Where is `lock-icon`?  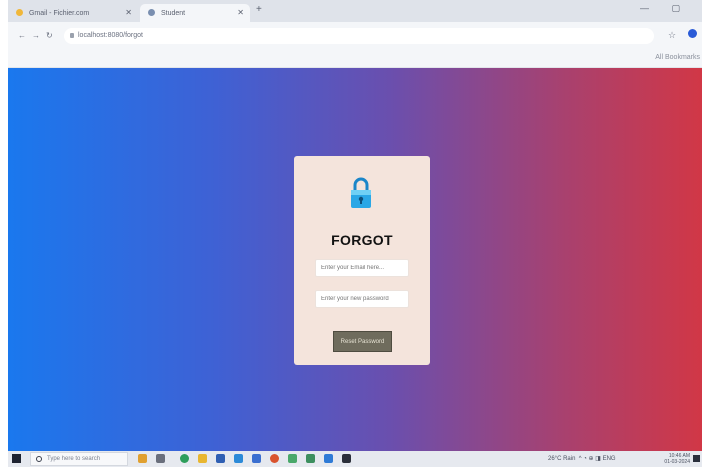
lock-icon is located at coordinates (361, 192).